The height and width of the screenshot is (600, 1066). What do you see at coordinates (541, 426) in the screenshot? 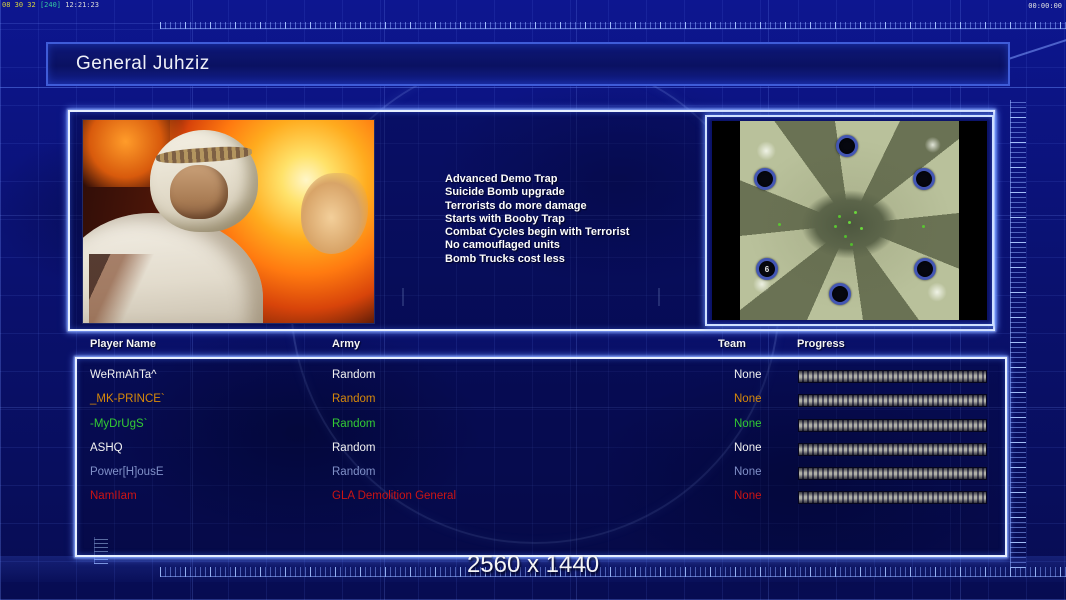
I see `player-row: -MyDrUgS` Random None` at bounding box center [541, 426].